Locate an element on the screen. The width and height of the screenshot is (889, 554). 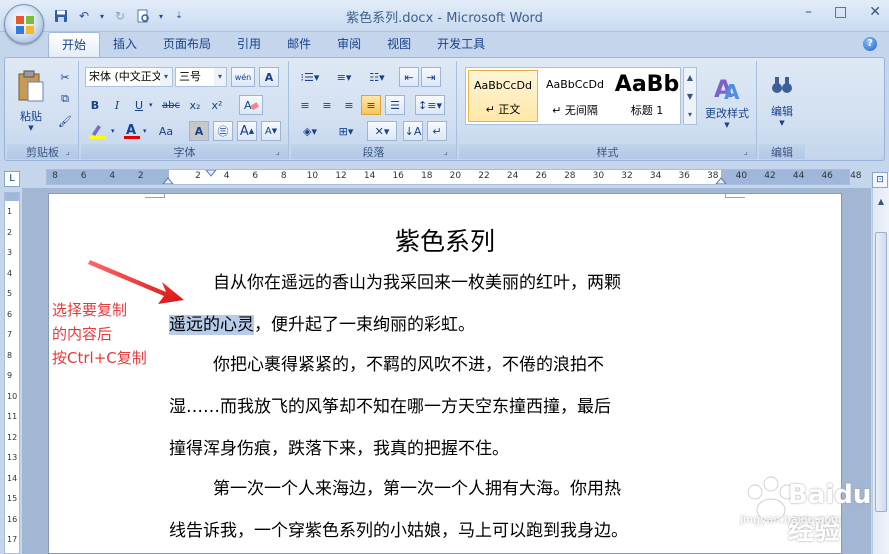
gallery-scroll: ▲ ▼ ▾ is located at coordinates (690, 96).